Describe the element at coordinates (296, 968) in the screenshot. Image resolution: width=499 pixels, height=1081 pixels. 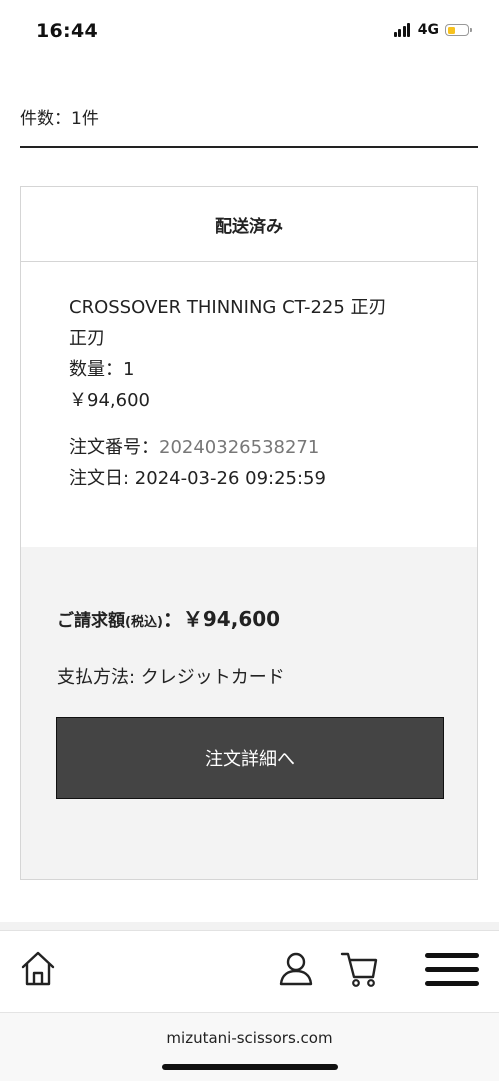
I see `user-icon` at that location.